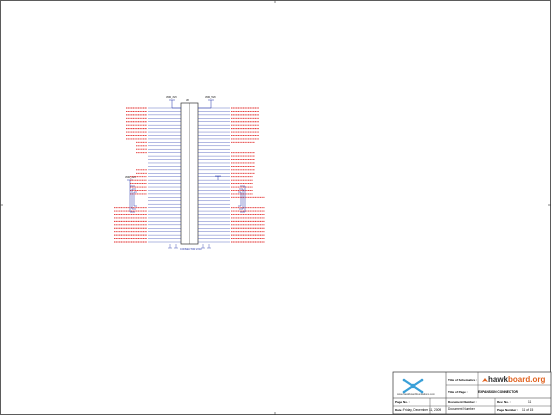 The height and width of the screenshot is (416, 553). I want to click on power-label-left: VDD_3V3, so click(171, 97).